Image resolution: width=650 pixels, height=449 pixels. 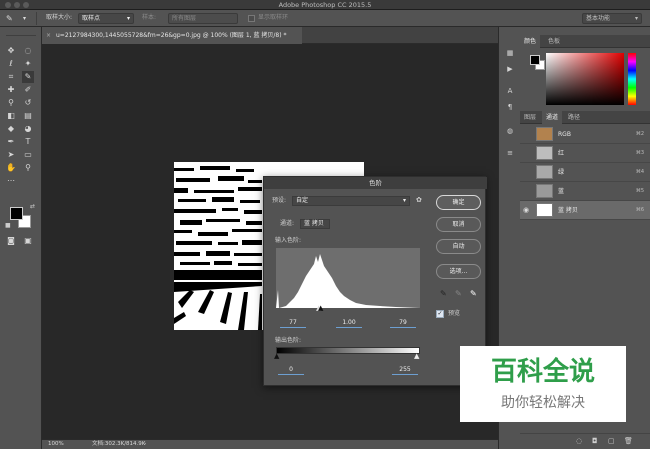 What do you see at coordinates (639, 172) in the screenshot?
I see `channel-shortcut: ⌘4` at bounding box center [639, 172].